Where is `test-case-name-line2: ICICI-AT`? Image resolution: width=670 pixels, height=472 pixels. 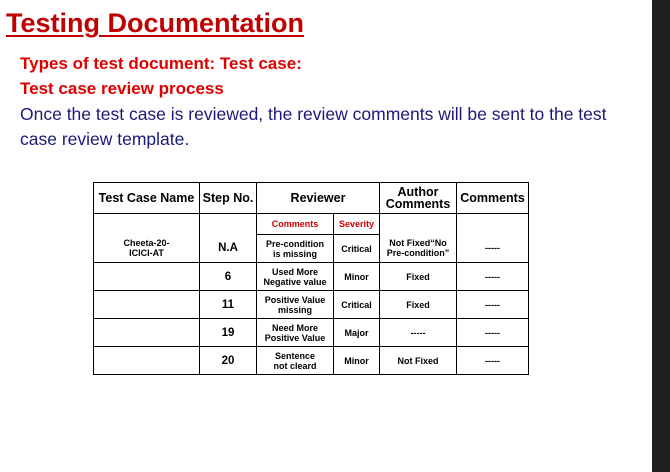
test-case-name-line2: ICICI-AT is located at coordinates (146, 253).